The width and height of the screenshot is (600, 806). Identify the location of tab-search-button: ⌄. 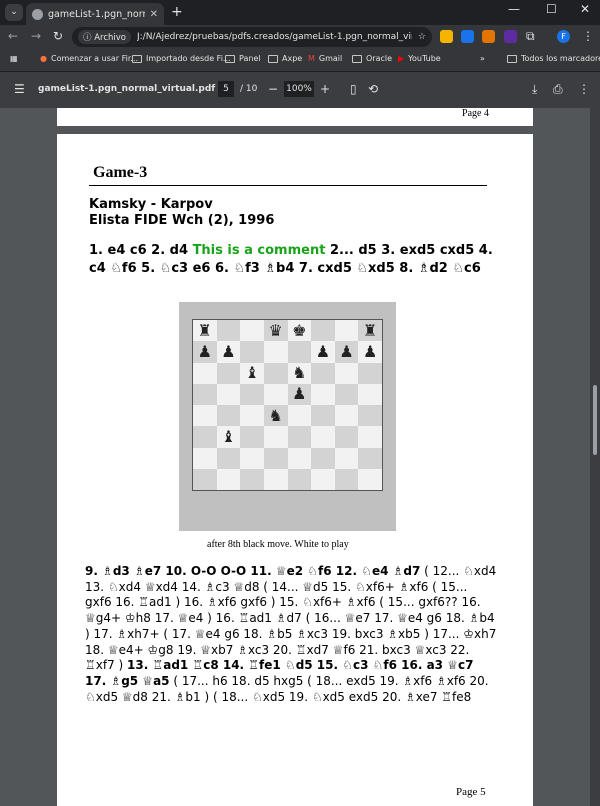
(14, 12).